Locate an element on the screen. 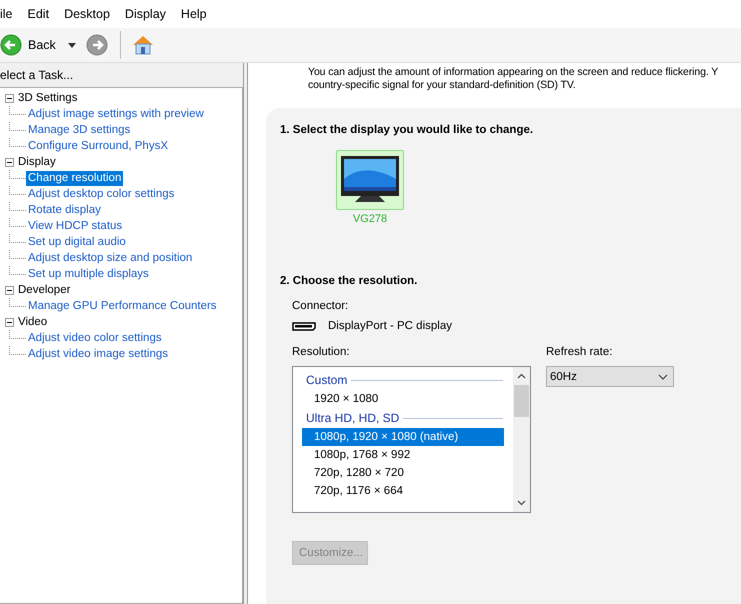 The height and width of the screenshot is (604, 741). scroll-up-icon is located at coordinates (521, 376).